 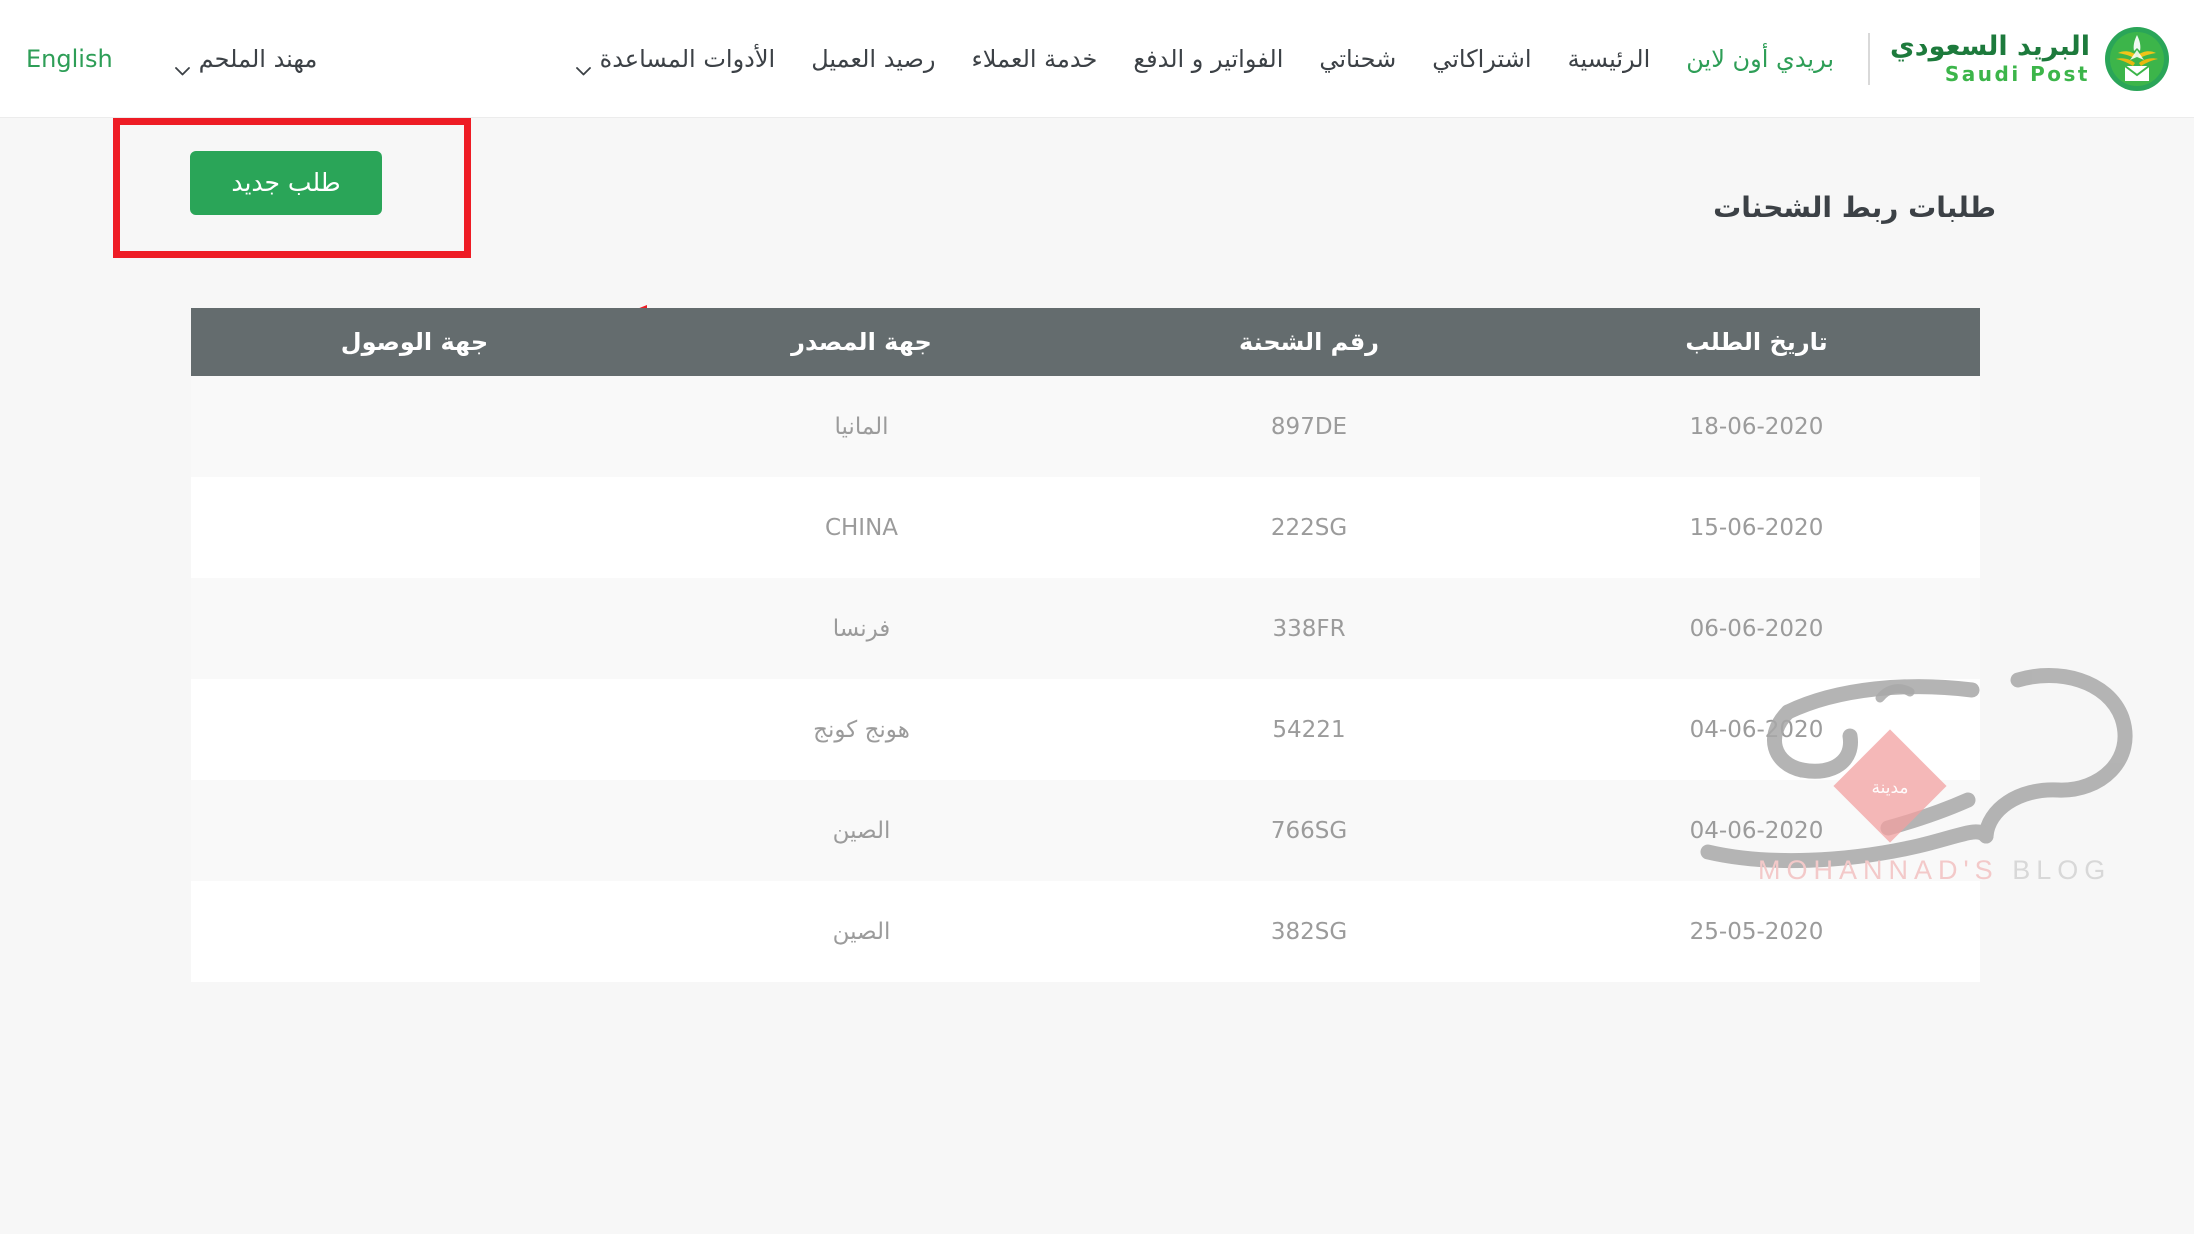 What do you see at coordinates (2017, 74) in the screenshot?
I see `brand-name-english: Saudi Post` at bounding box center [2017, 74].